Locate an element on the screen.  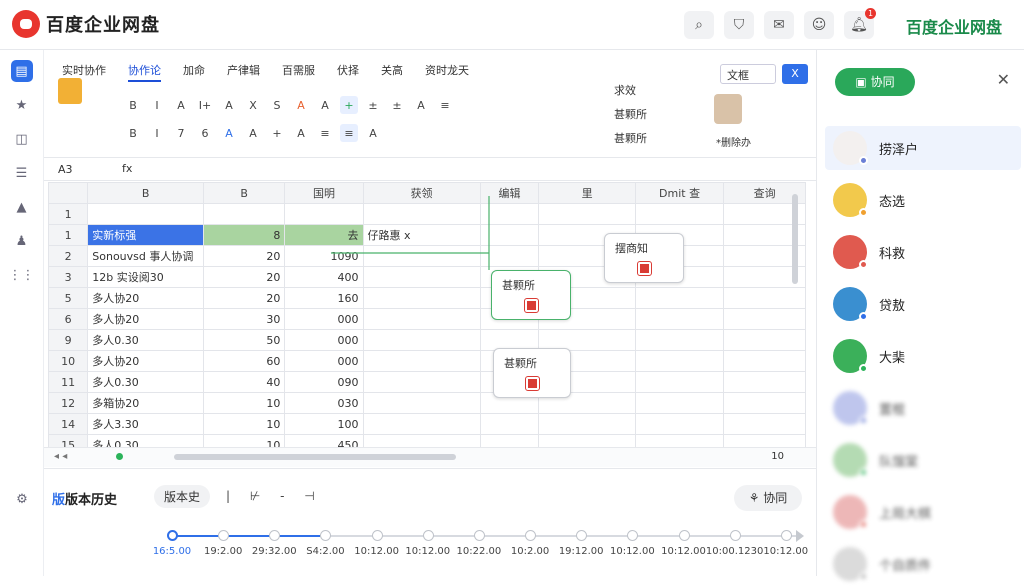
horizontal-scrollbar is located at coordinates (315, 457).